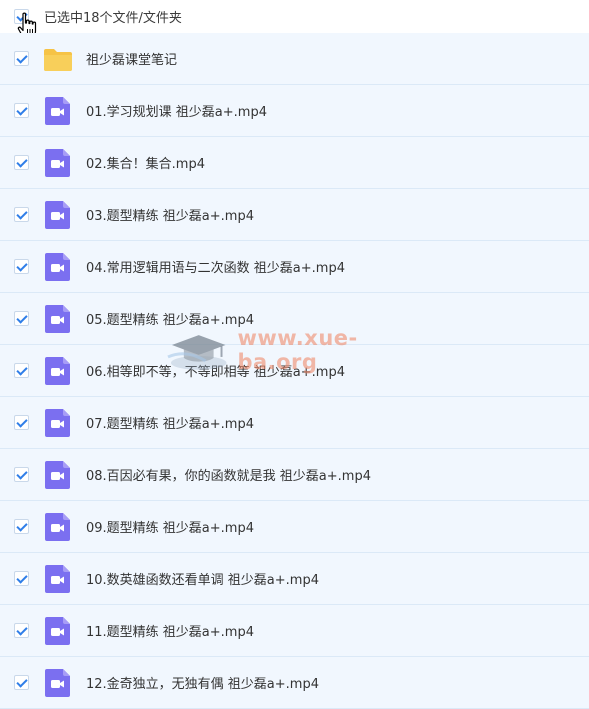  What do you see at coordinates (202, 578) in the screenshot?
I see `file-name: 10.数英雄函数还看单调 祖少磊a+.mp4` at bounding box center [202, 578].